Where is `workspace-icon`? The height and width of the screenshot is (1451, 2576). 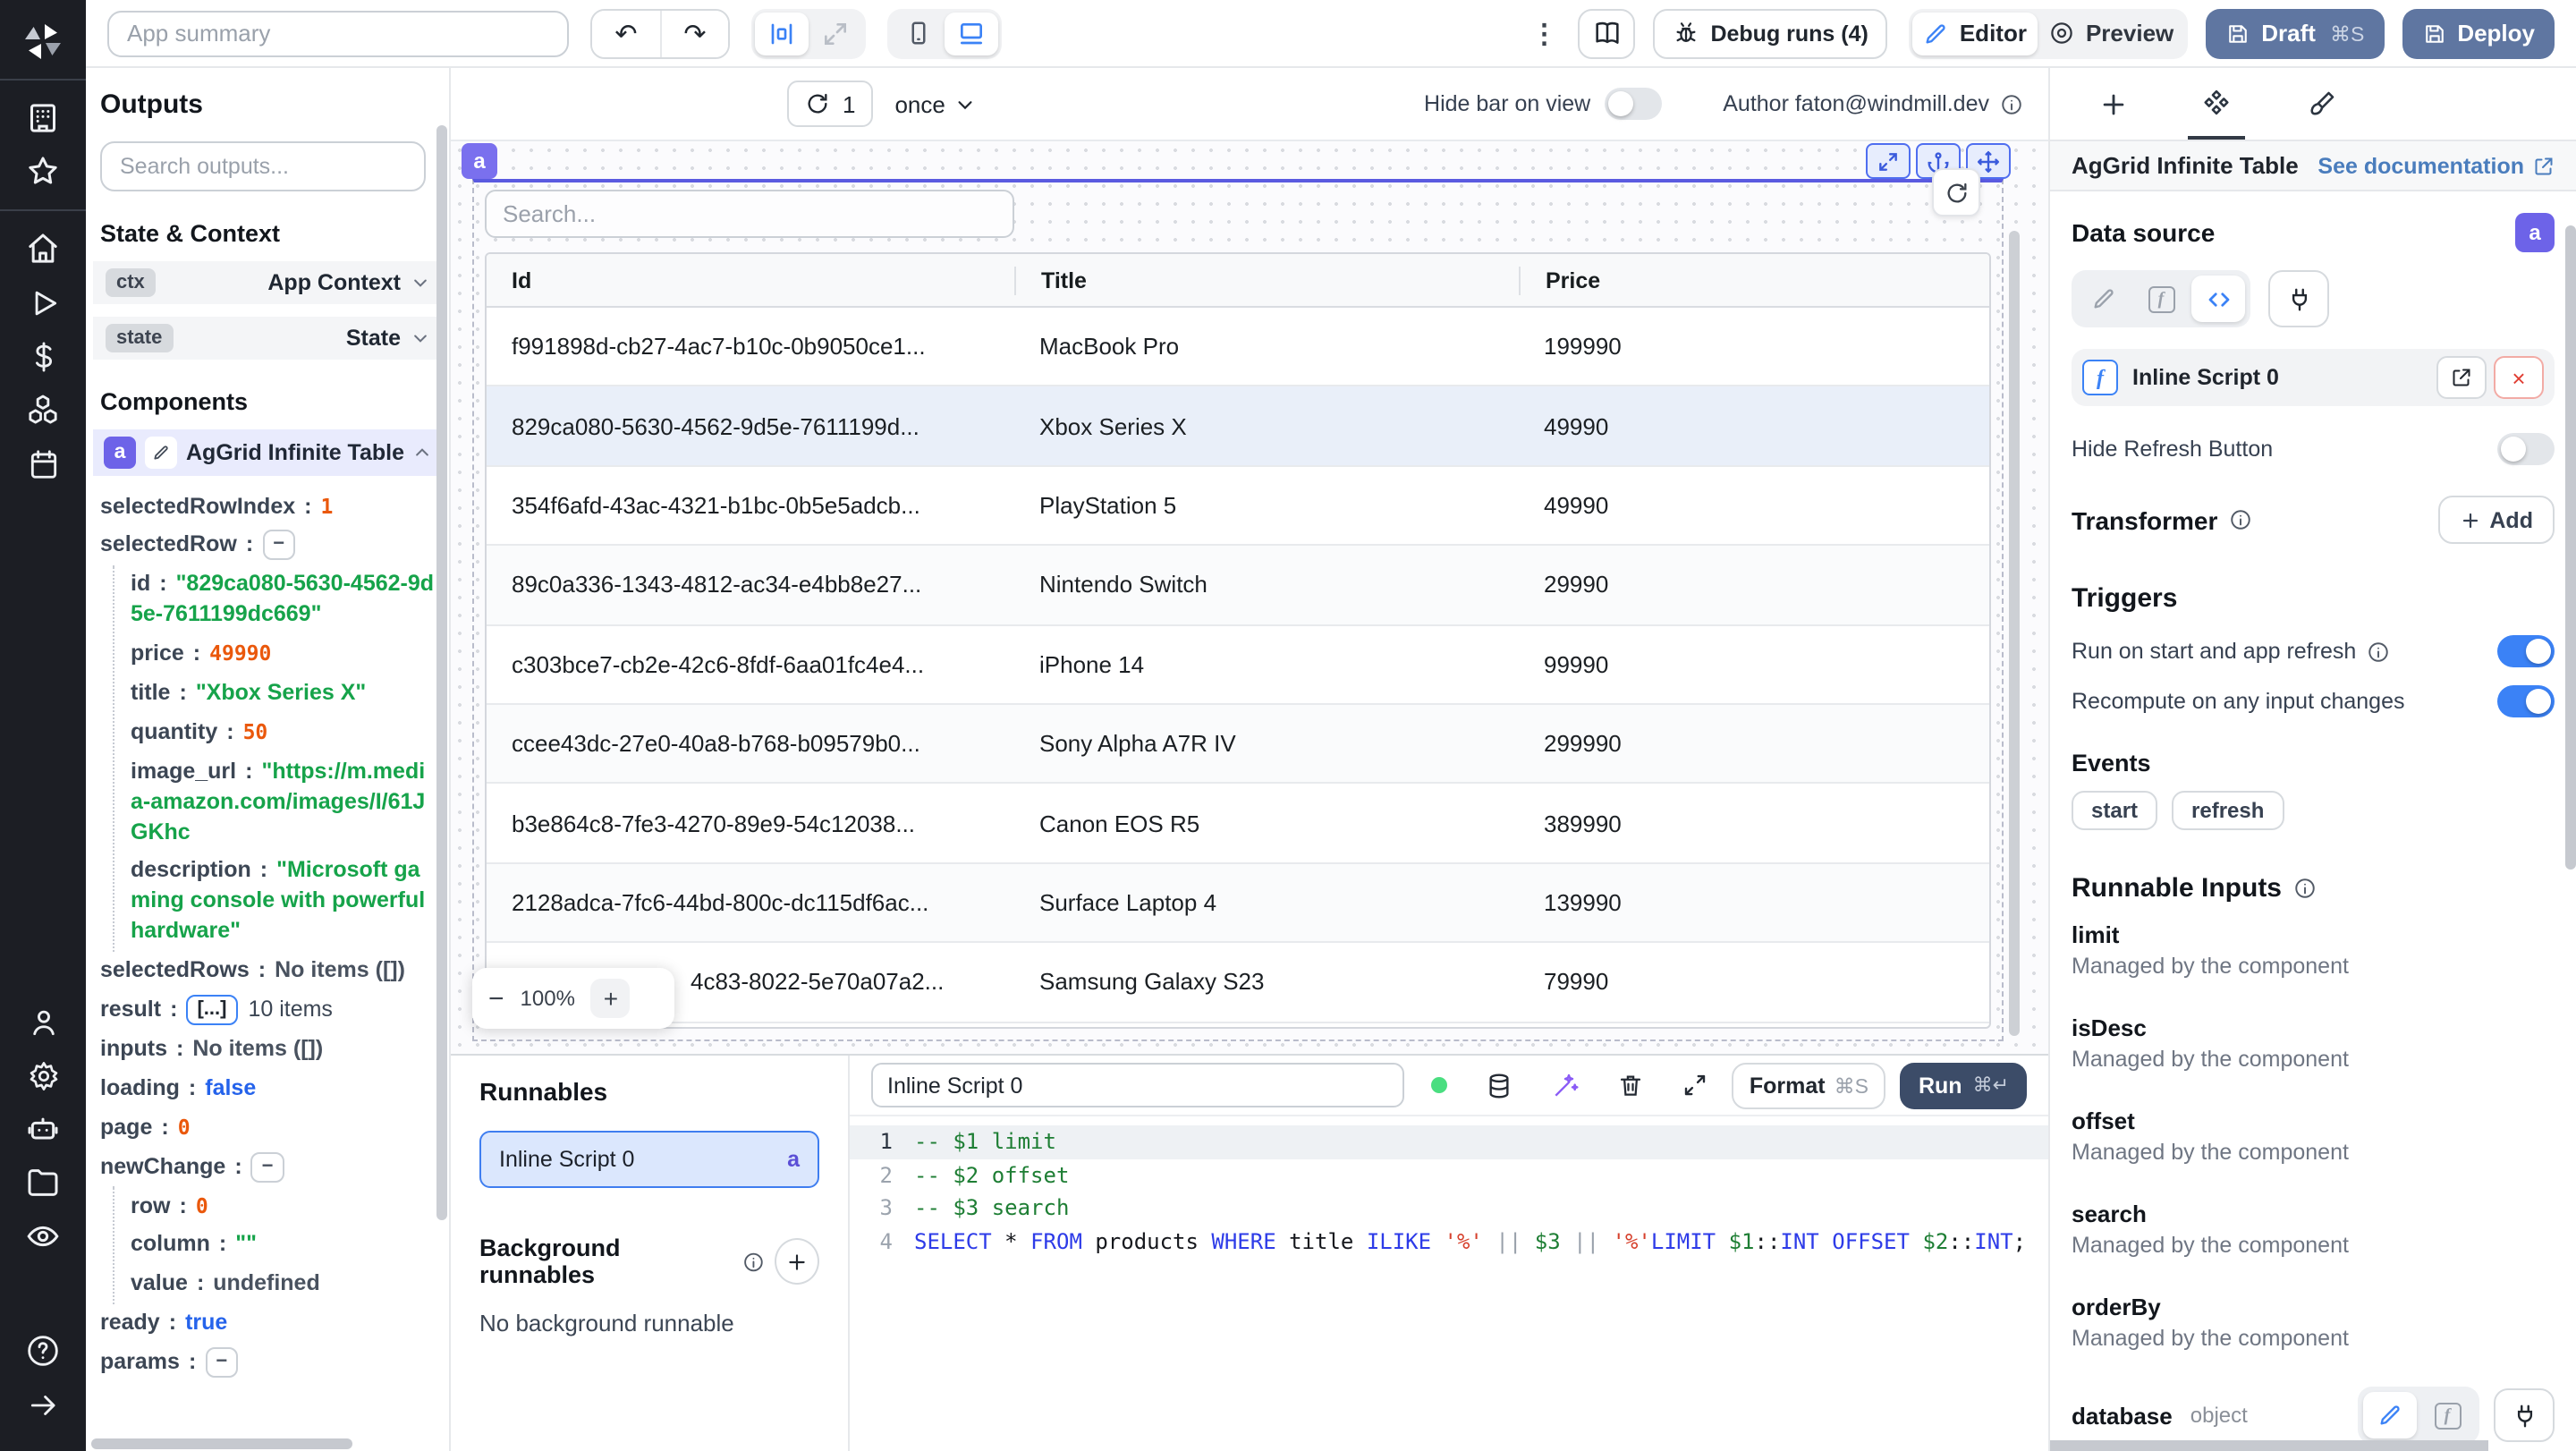
workspace-icon is located at coordinates (43, 118).